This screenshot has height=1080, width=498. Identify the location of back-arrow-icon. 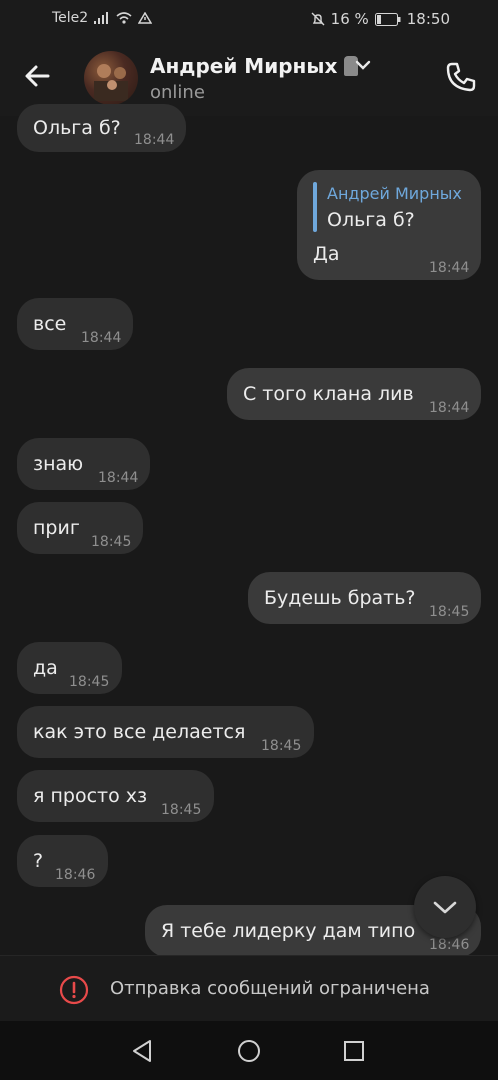
(38, 76).